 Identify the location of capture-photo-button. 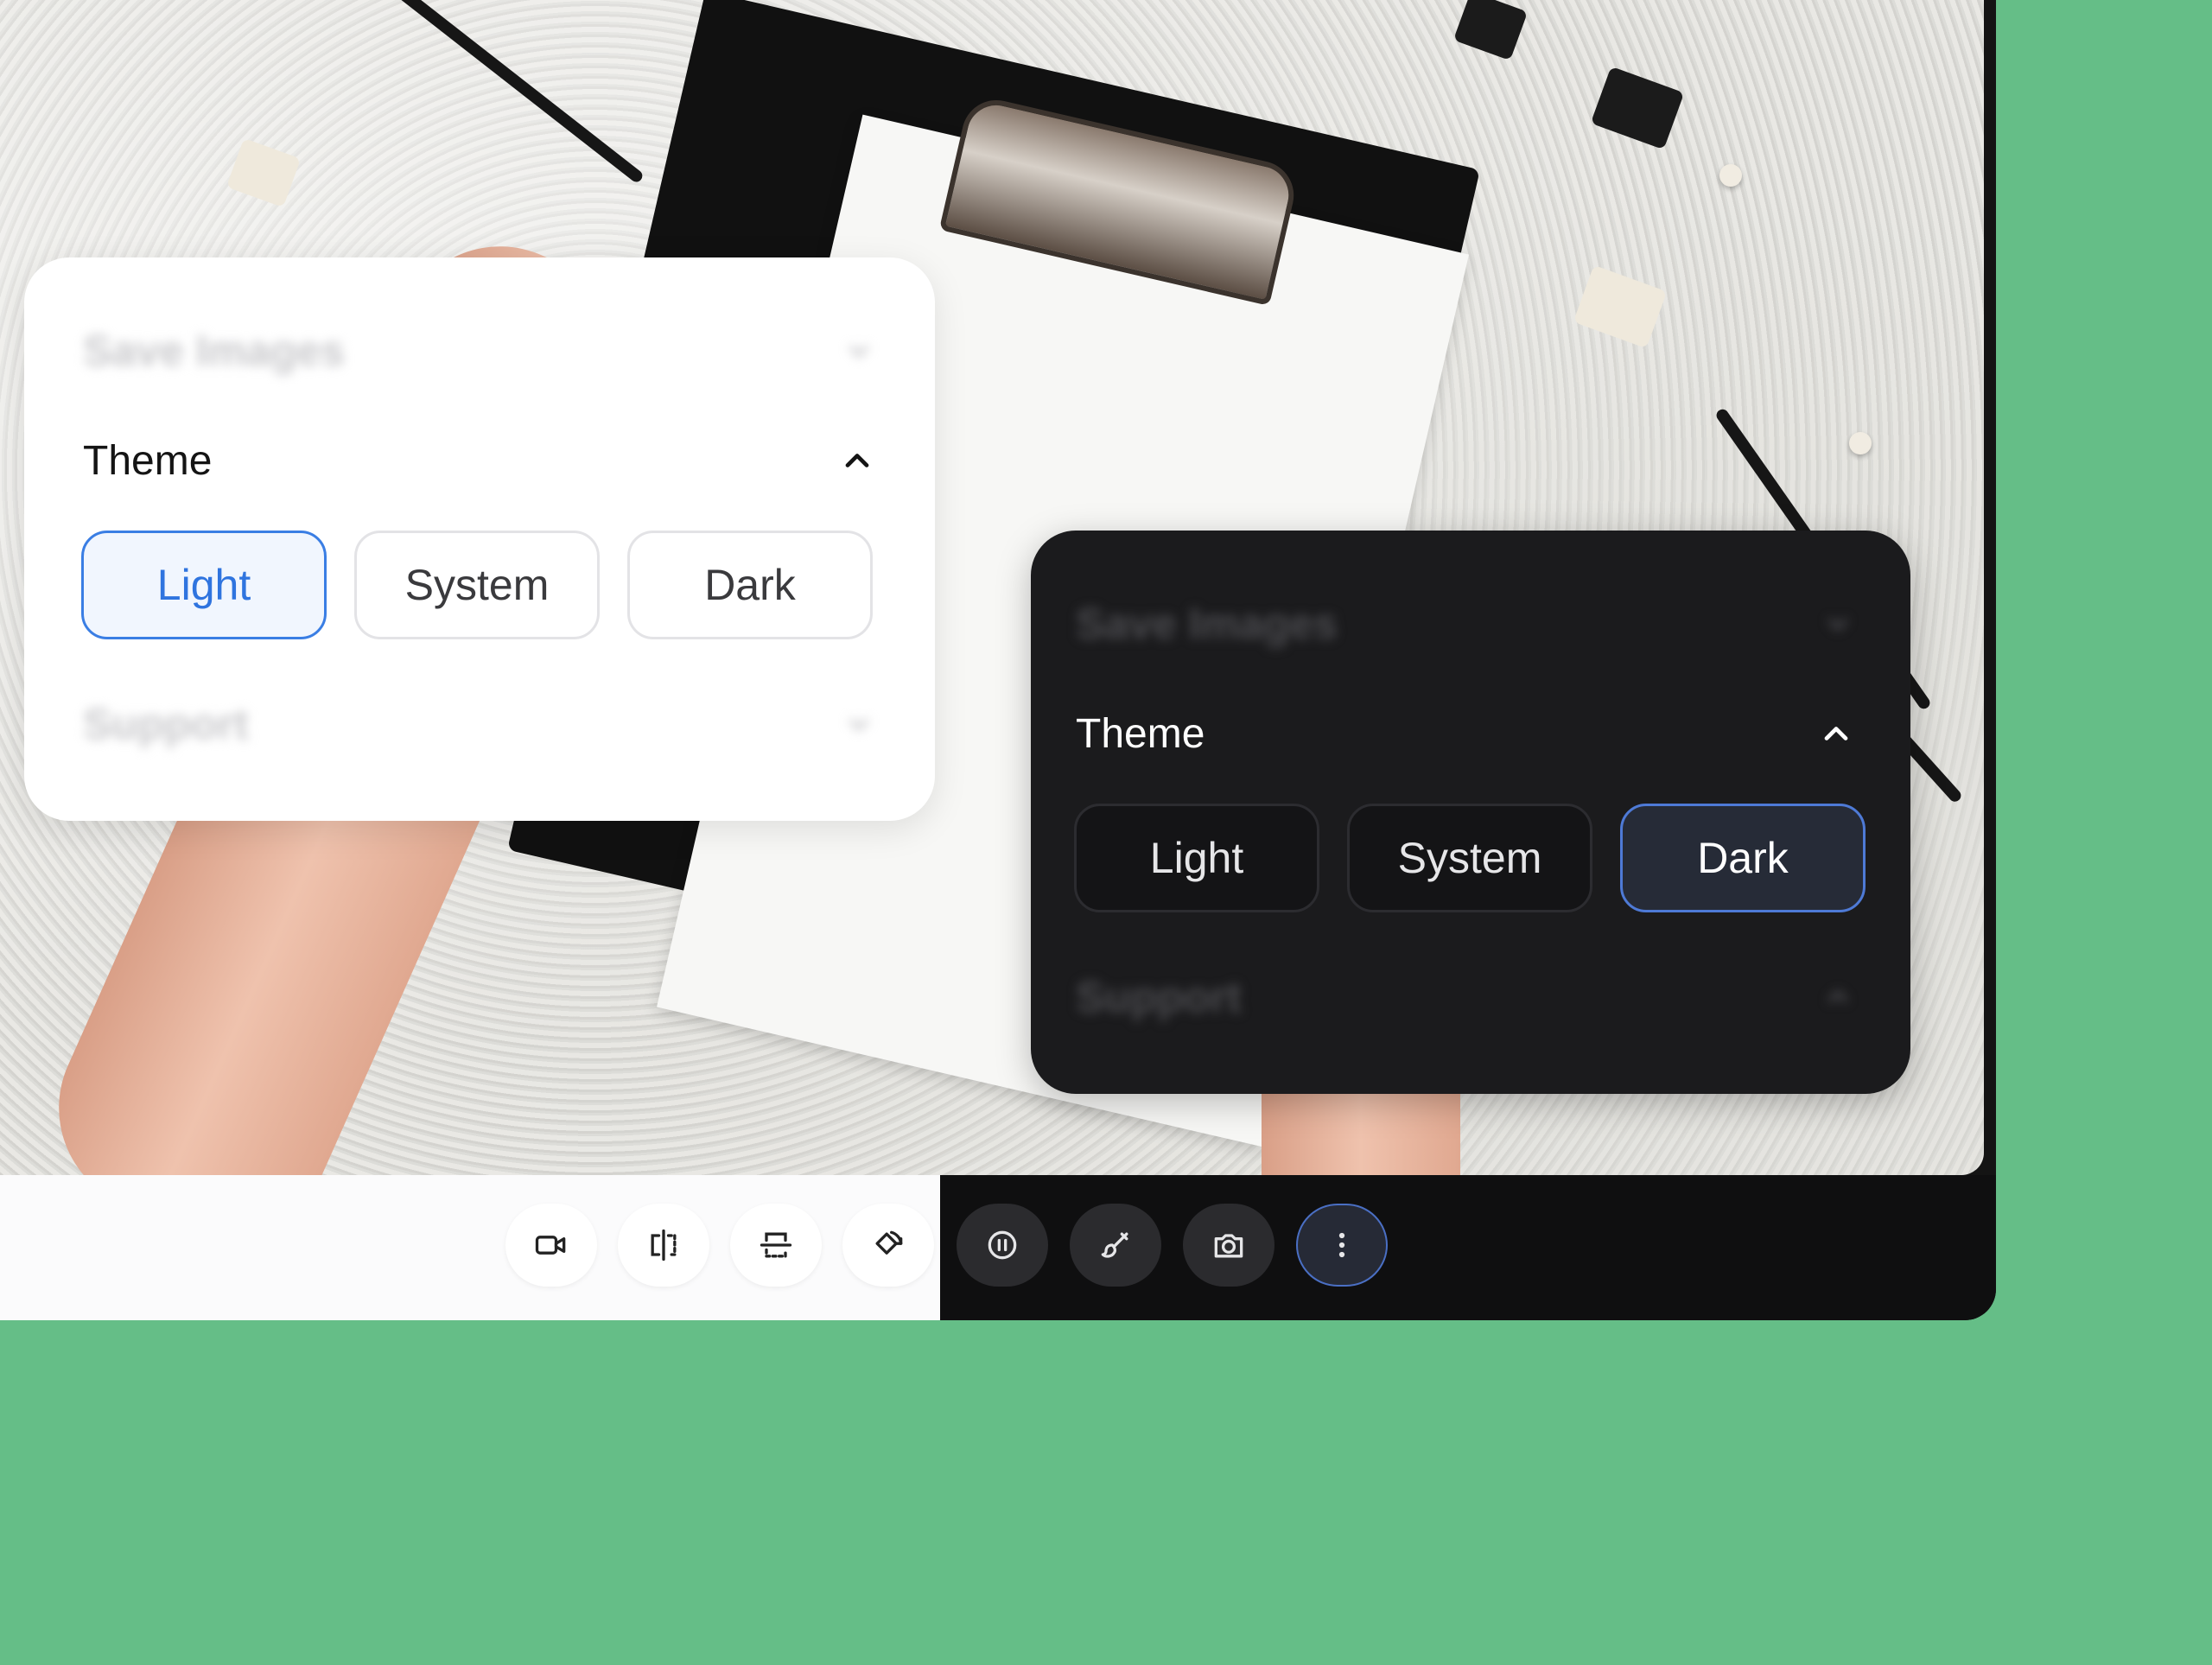
(1228, 1246).